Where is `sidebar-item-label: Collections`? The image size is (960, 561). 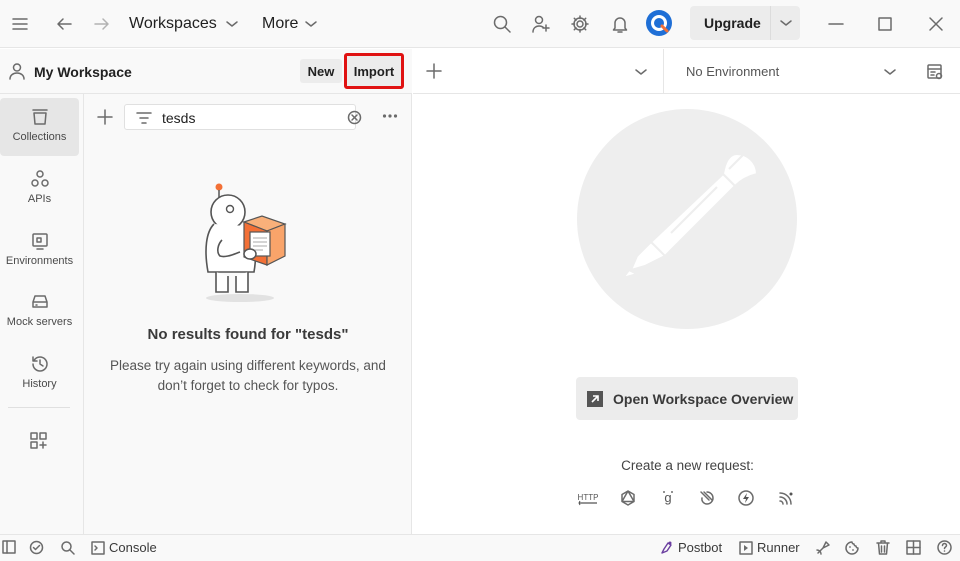 sidebar-item-label: Collections is located at coordinates (39, 137).